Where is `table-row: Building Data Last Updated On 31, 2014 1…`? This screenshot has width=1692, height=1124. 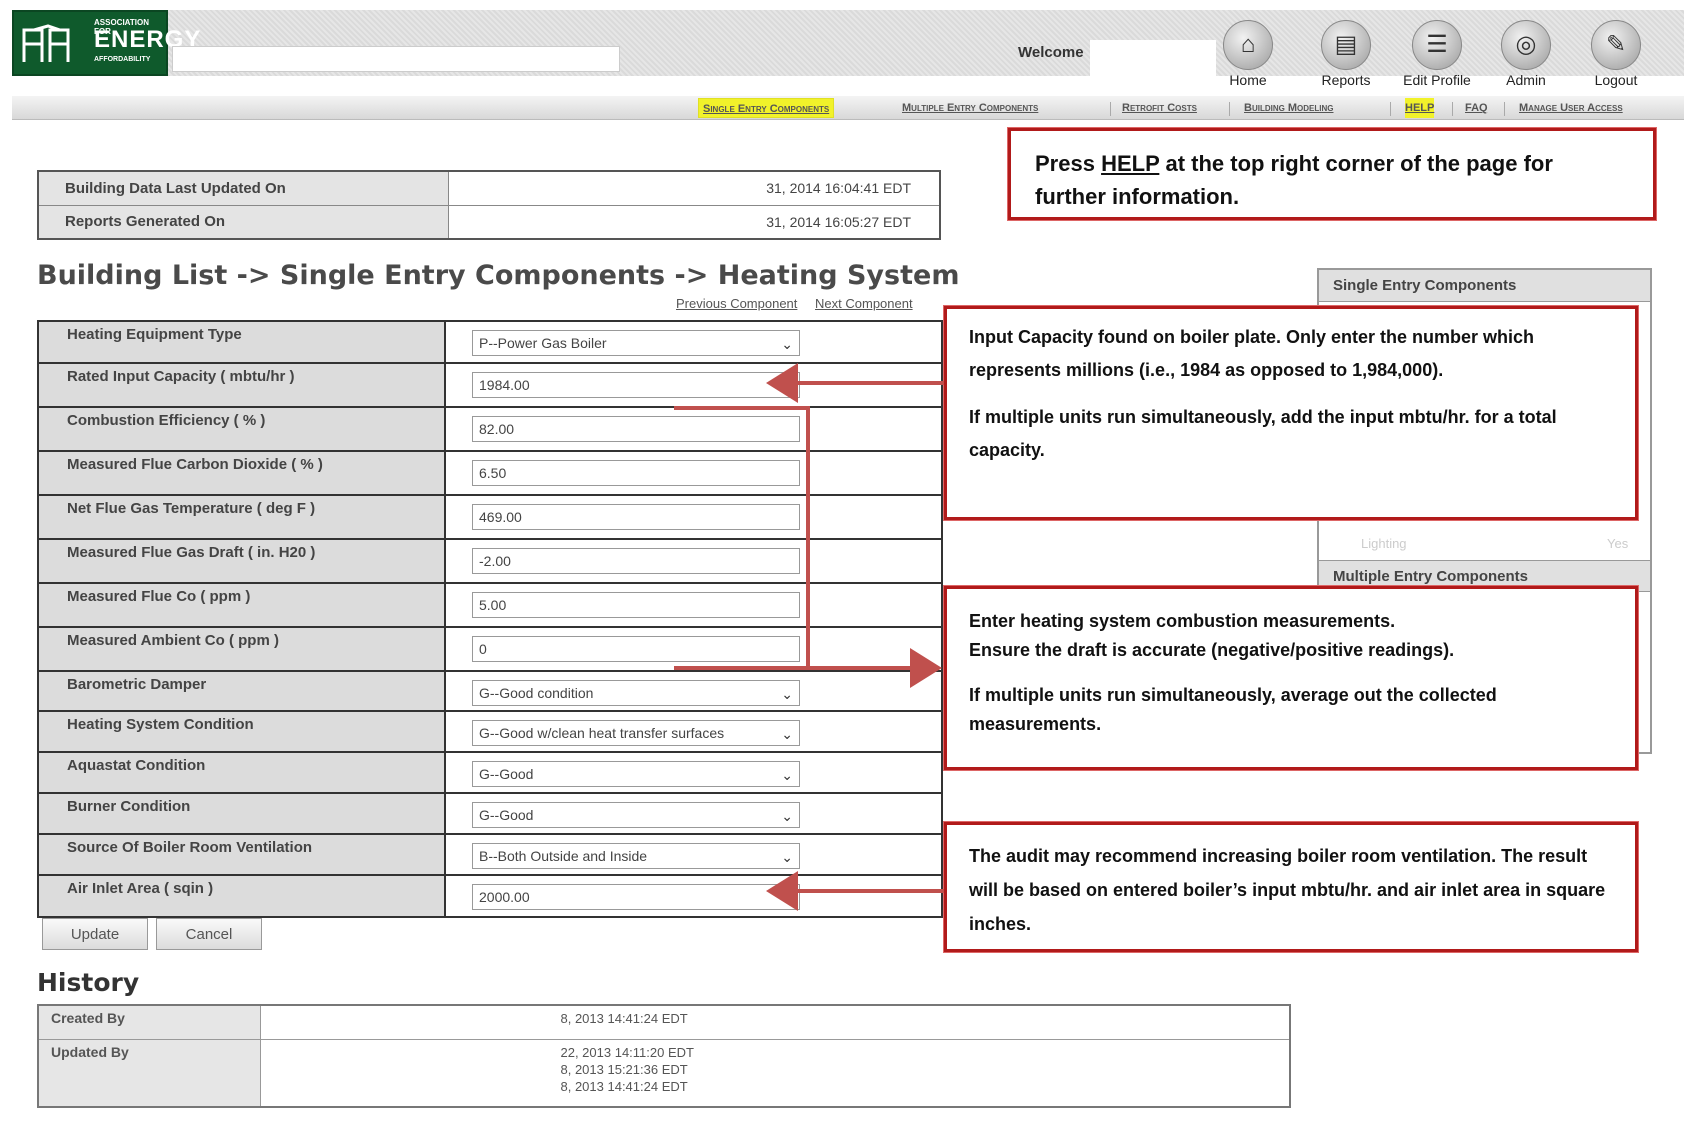
table-row: Building Data Last Updated On 31, 2014 1… is located at coordinates (489, 188).